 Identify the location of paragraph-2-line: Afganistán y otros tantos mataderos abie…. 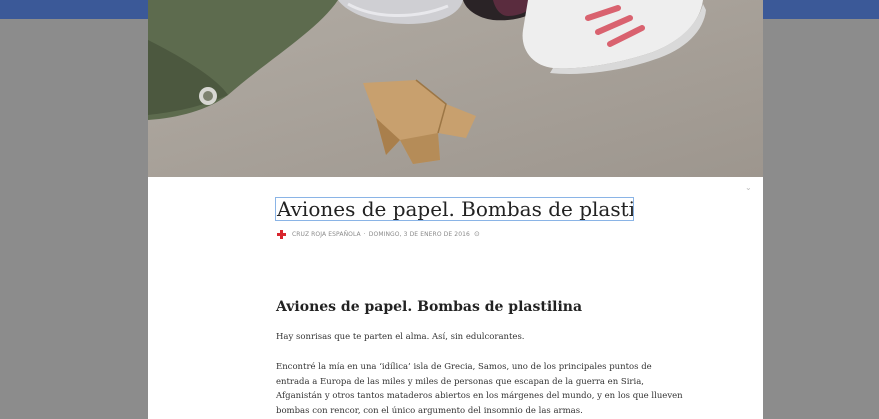
(479, 396).